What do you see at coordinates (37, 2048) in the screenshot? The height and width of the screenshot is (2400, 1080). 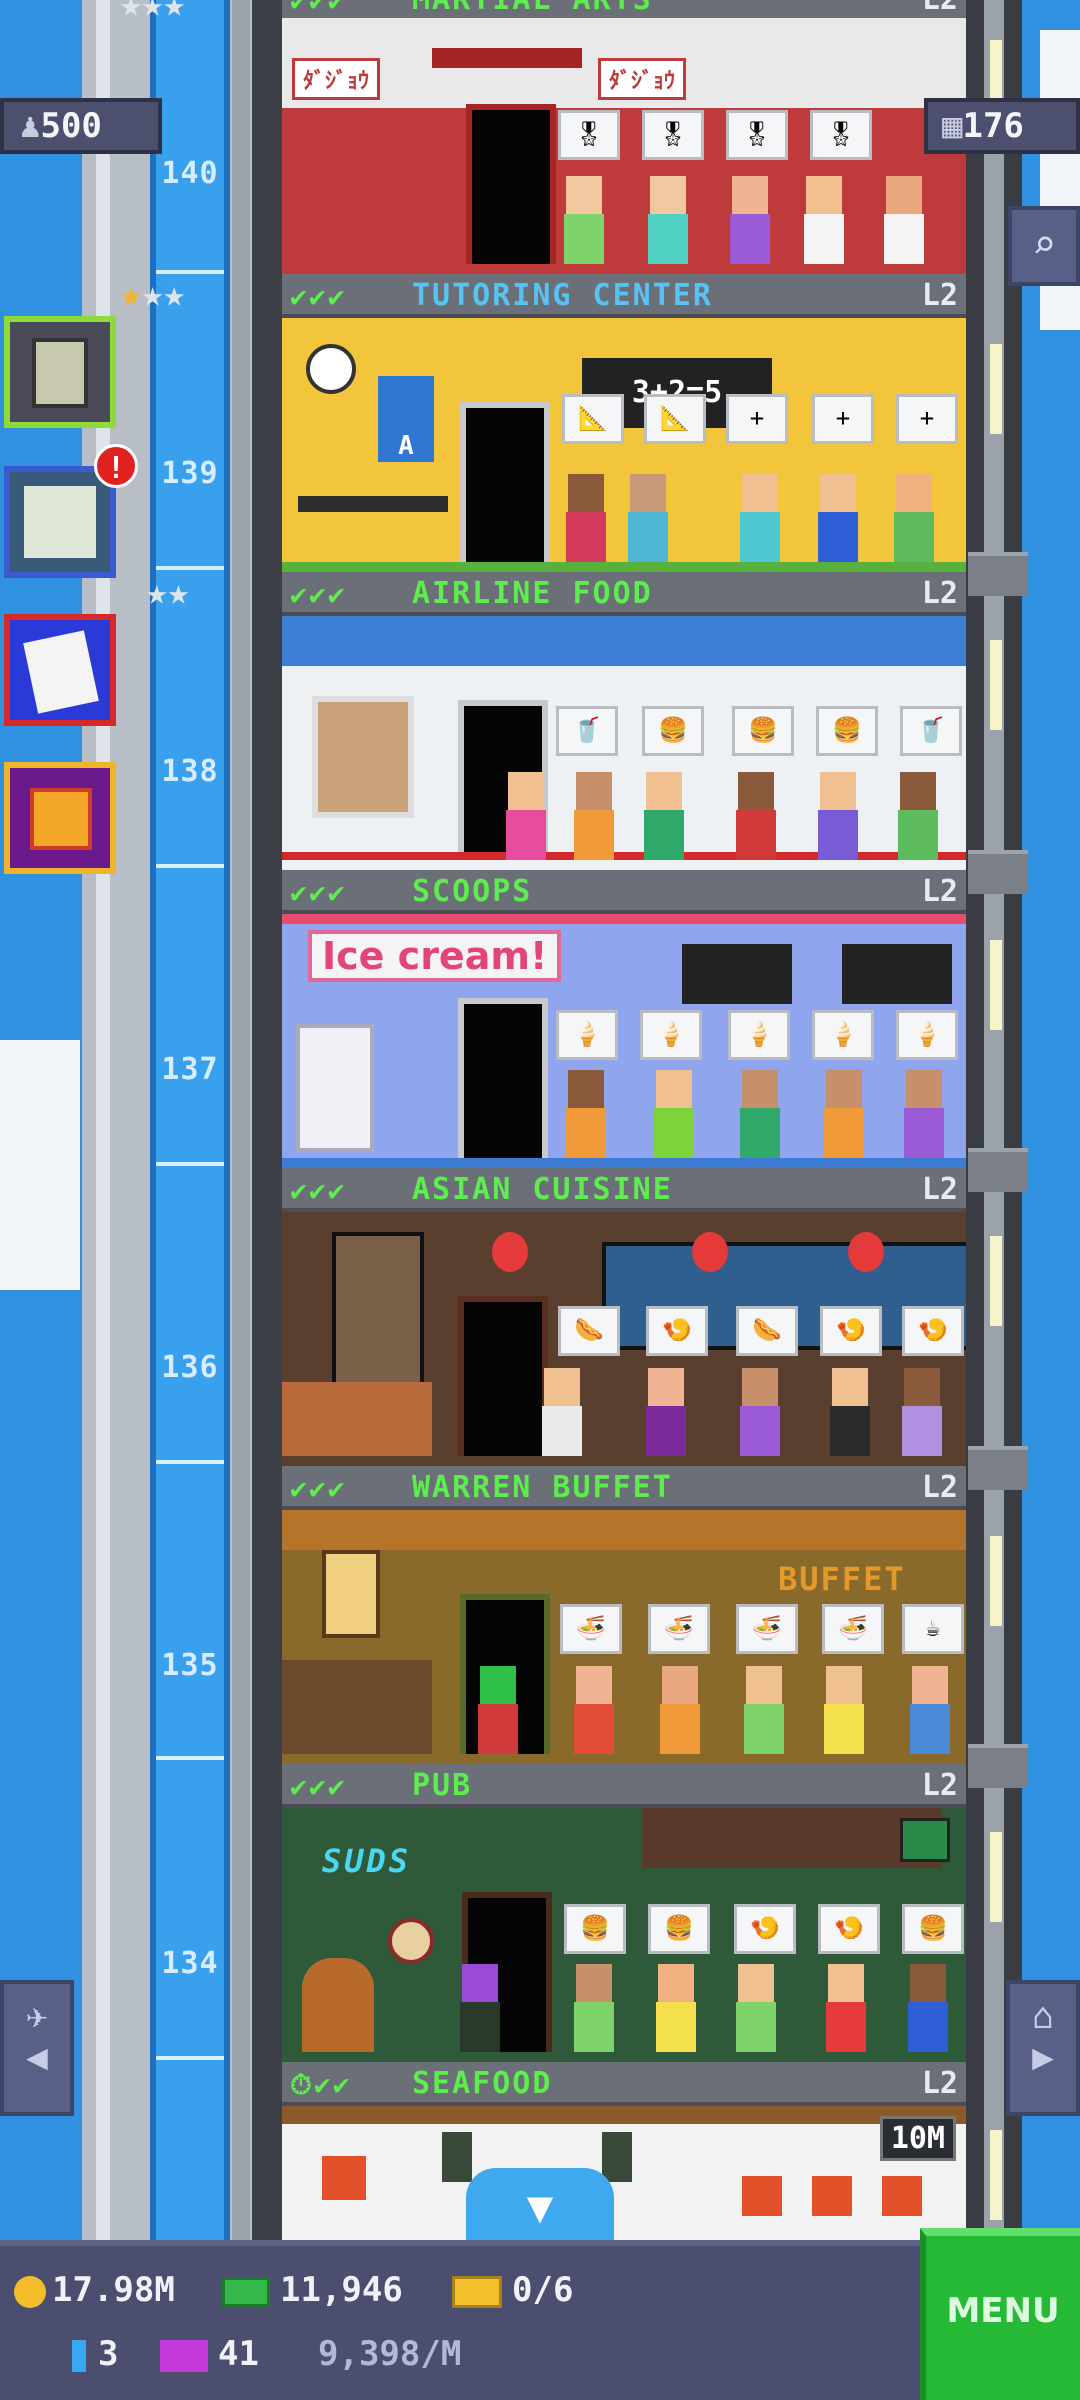 I see `lobby-nav-button: ✈ ◀` at bounding box center [37, 2048].